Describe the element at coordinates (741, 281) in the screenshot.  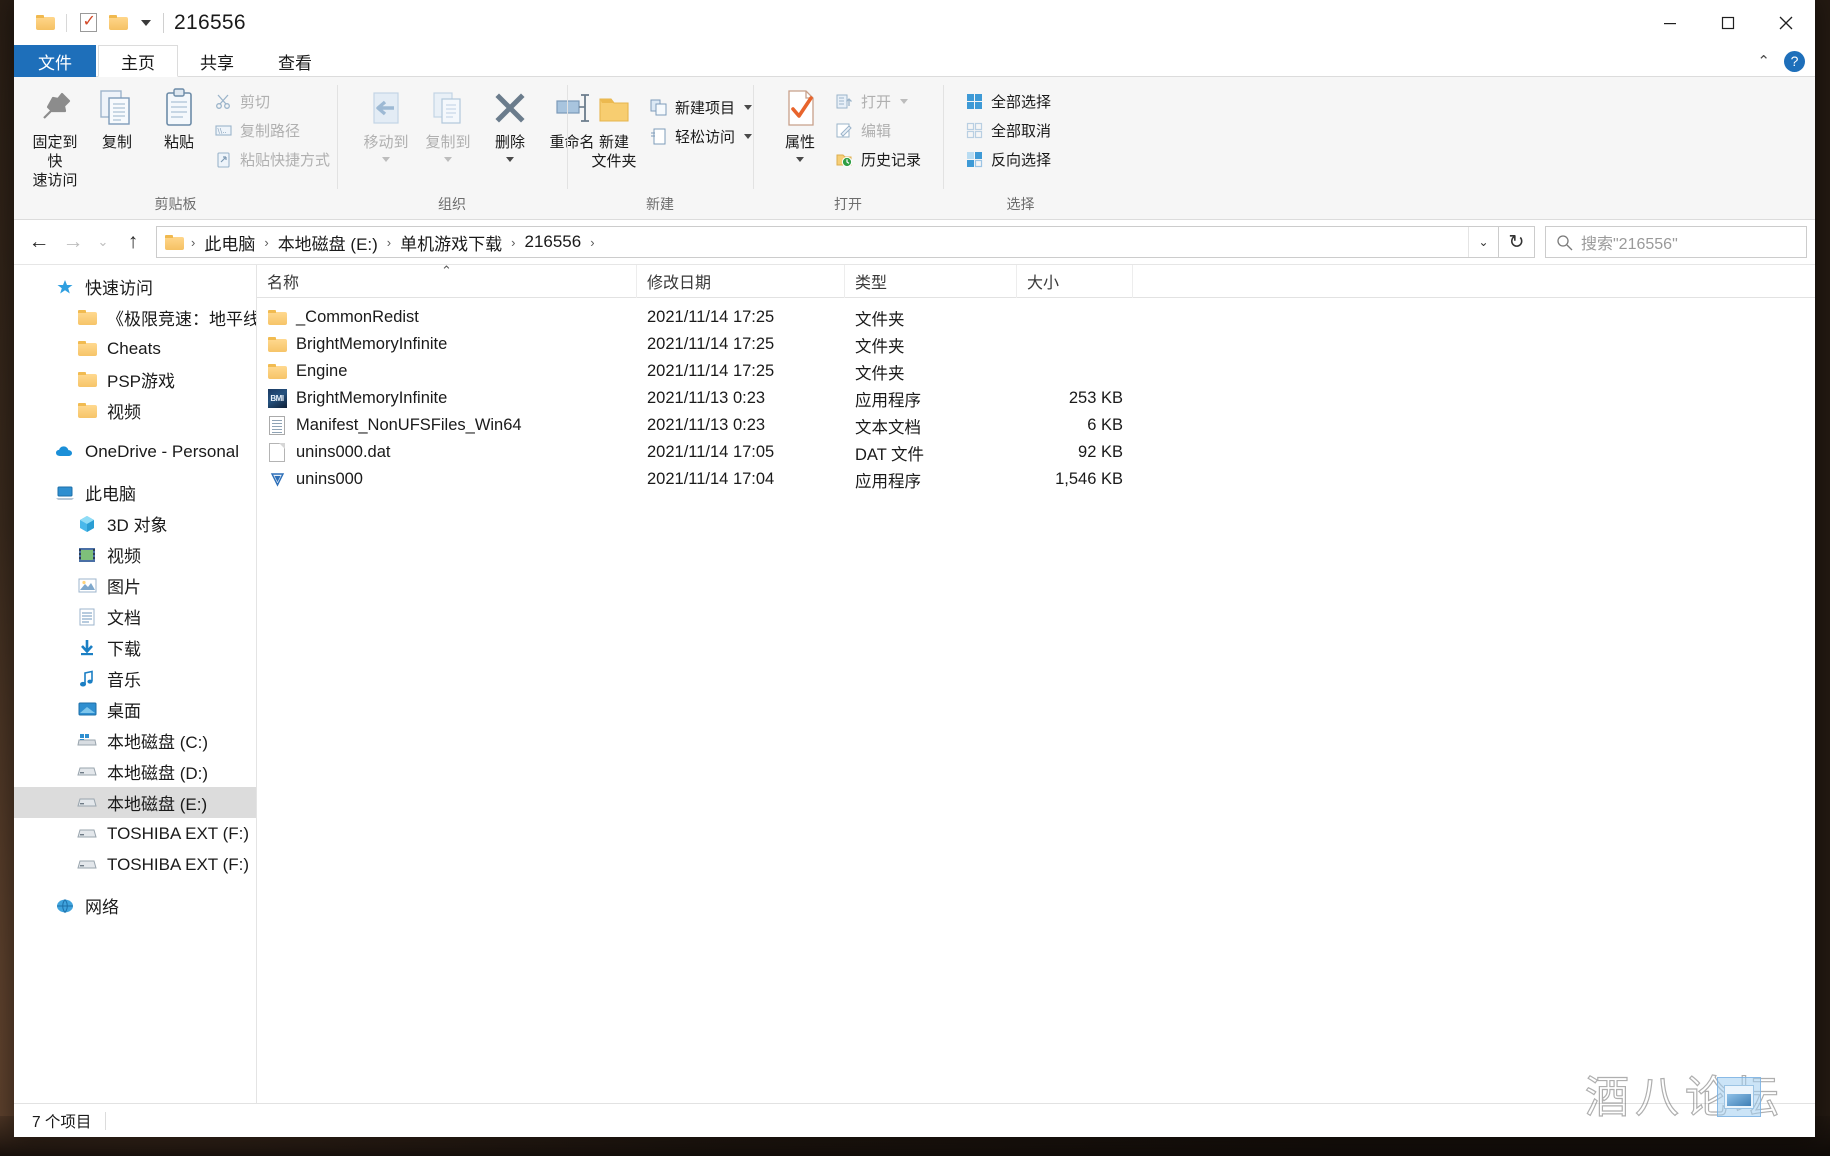
I see `column-header-date: 修改日期` at that location.